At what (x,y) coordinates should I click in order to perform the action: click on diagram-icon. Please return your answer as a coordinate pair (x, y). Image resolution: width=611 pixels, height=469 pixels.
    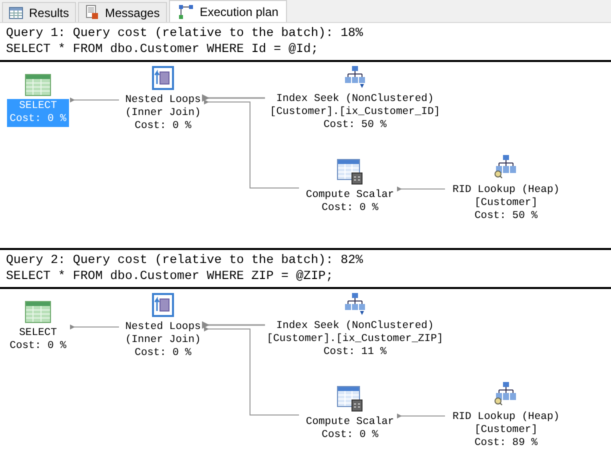
    Looking at the image, I should click on (186, 12).